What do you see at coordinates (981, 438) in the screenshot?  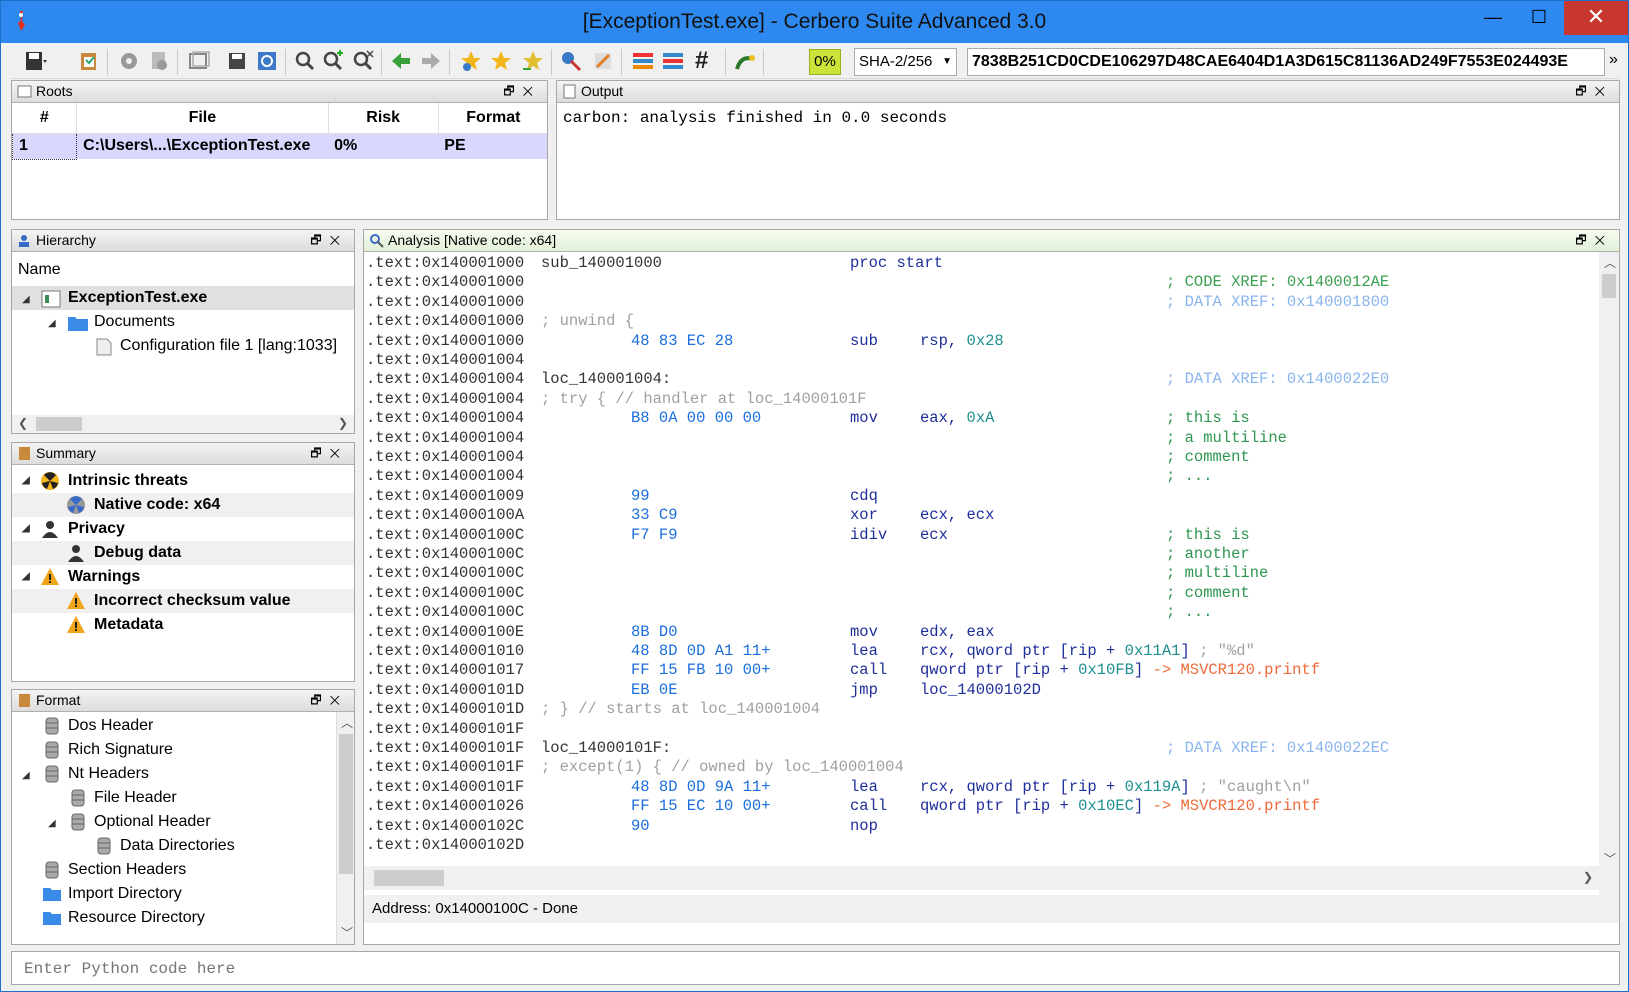 I see `code-line: .text:0x140001004 ; a multiline` at bounding box center [981, 438].